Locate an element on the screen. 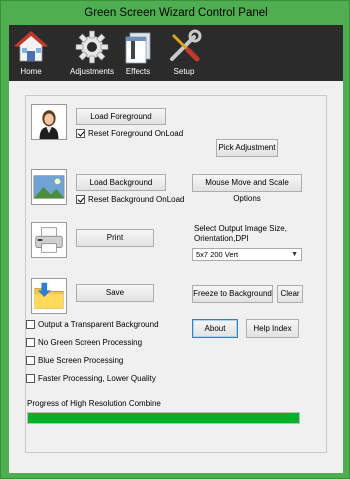 This screenshot has width=350, height=479. faster-processing-checkbox: Faster Processing, Lower Quality is located at coordinates (91, 378).